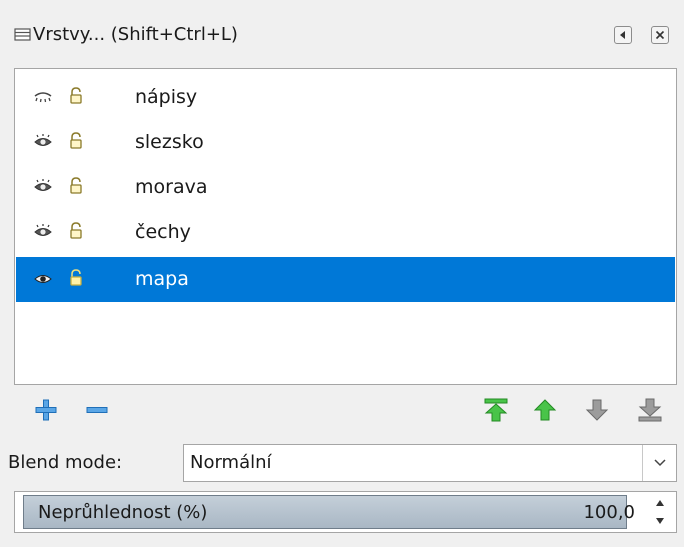 This screenshot has width=684, height=547. I want to click on blend-mode-label: Blend mode:, so click(65, 462).